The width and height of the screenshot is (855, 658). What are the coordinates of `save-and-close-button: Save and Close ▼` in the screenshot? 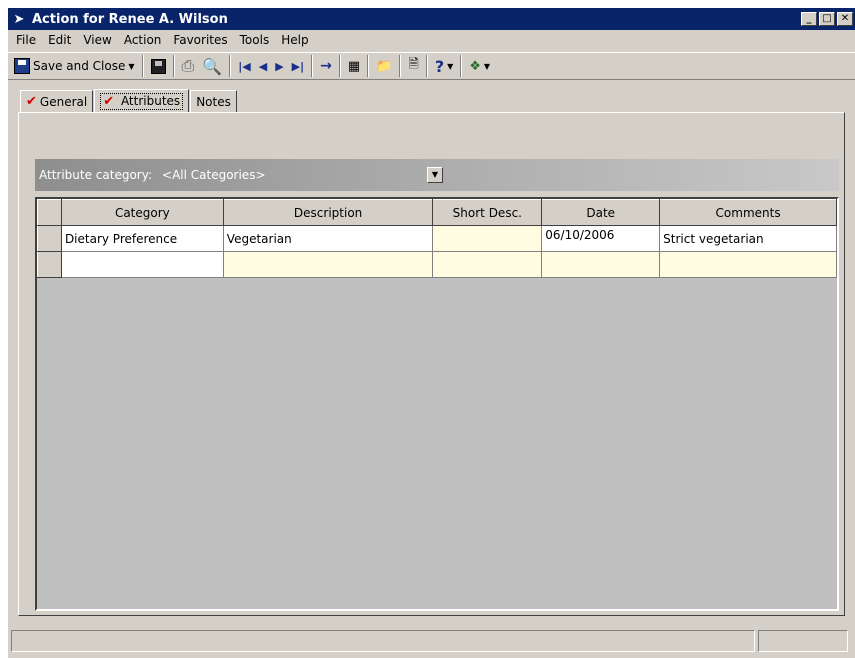 It's located at (74, 66).